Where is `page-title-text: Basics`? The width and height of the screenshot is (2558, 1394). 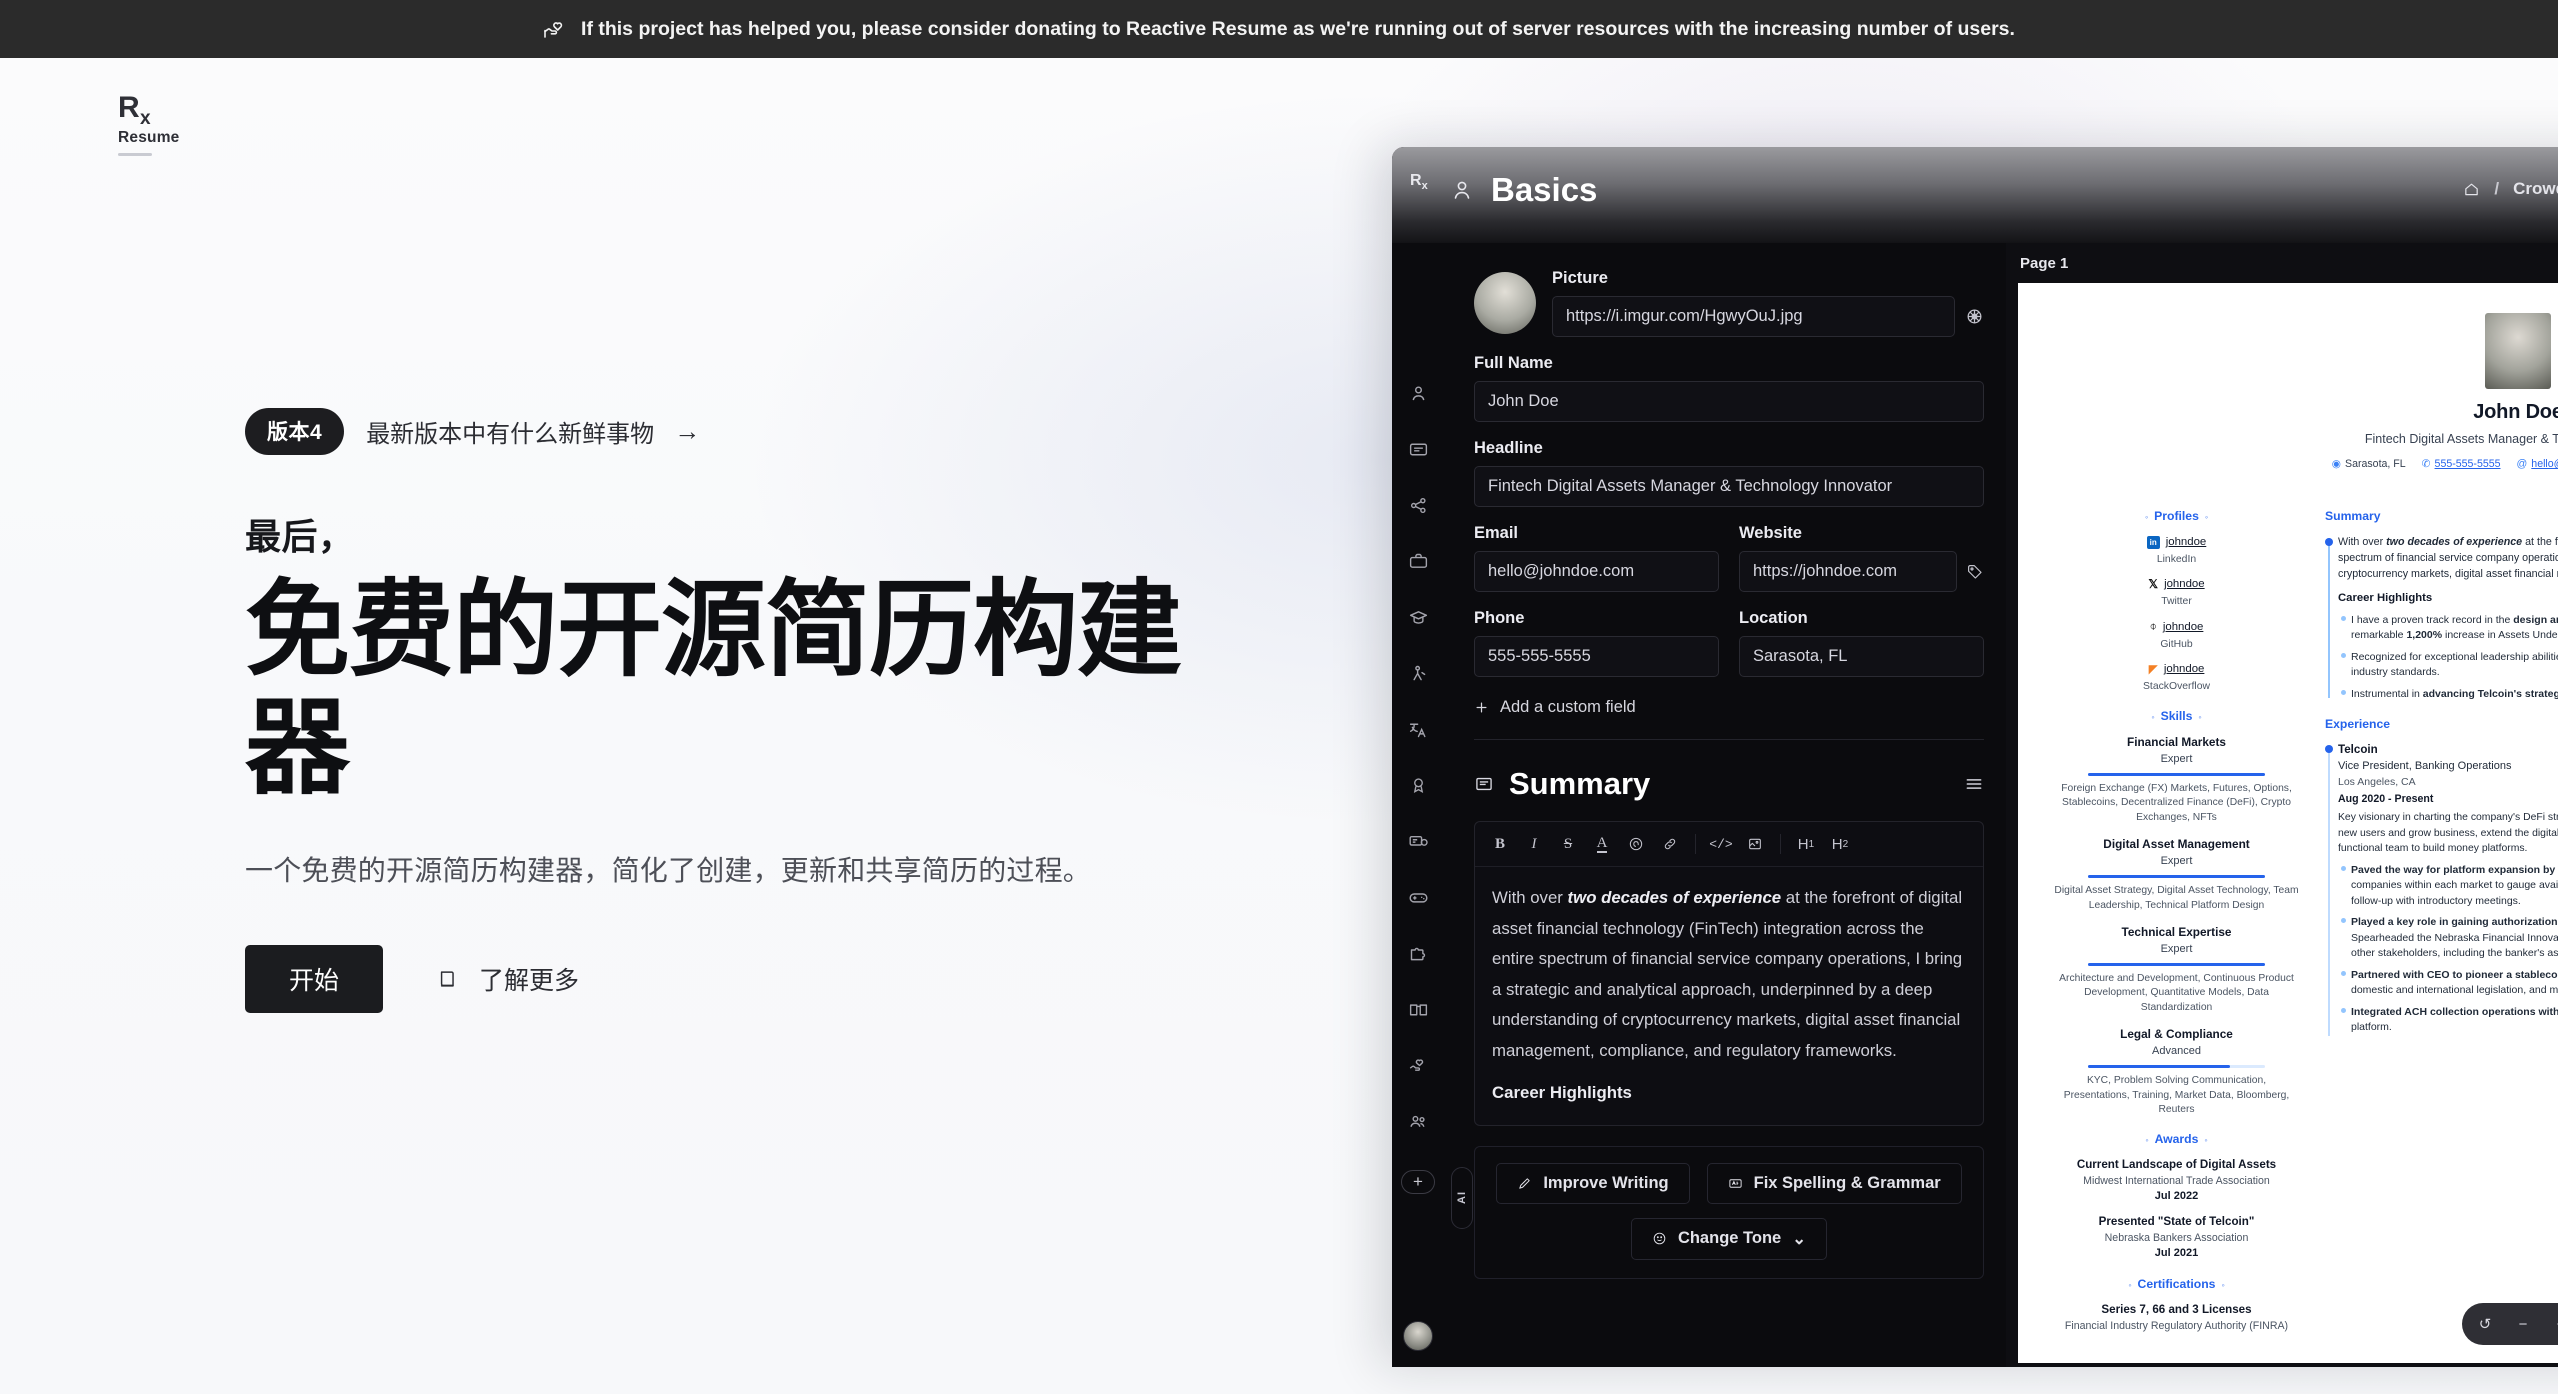 page-title-text: Basics is located at coordinates (1544, 189).